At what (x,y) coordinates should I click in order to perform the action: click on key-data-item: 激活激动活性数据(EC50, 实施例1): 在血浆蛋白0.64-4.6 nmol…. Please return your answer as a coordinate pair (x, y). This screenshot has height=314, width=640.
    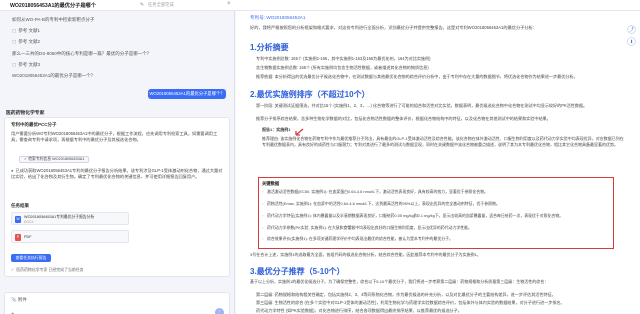
    Looking at the image, I should click on (436, 192).